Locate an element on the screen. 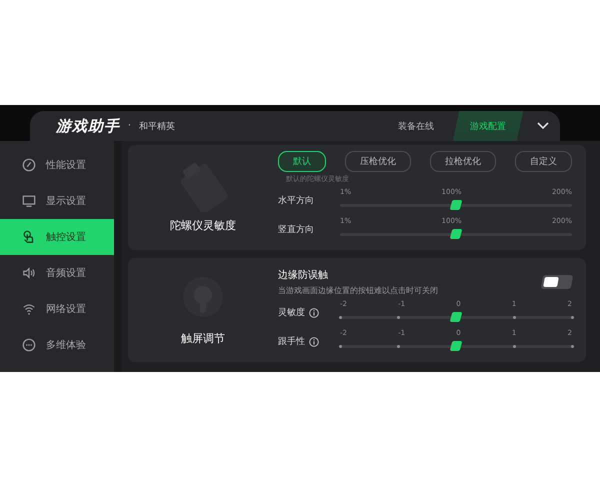  wifi-icon is located at coordinates (29, 309).